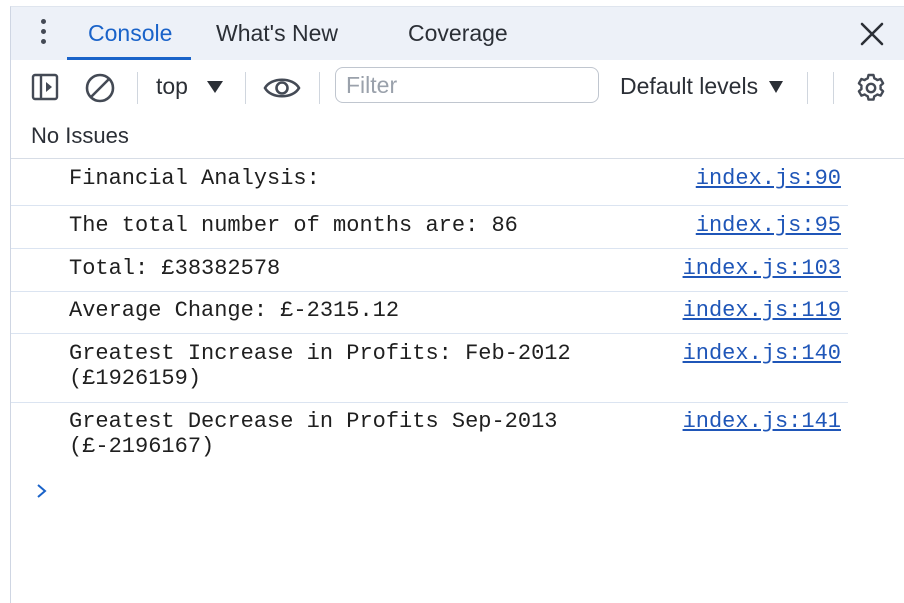 Image resolution: width=904 pixels, height=603 pixels. What do you see at coordinates (234, 310) in the screenshot?
I see `message-text: Average Change: £-2315.12` at bounding box center [234, 310].